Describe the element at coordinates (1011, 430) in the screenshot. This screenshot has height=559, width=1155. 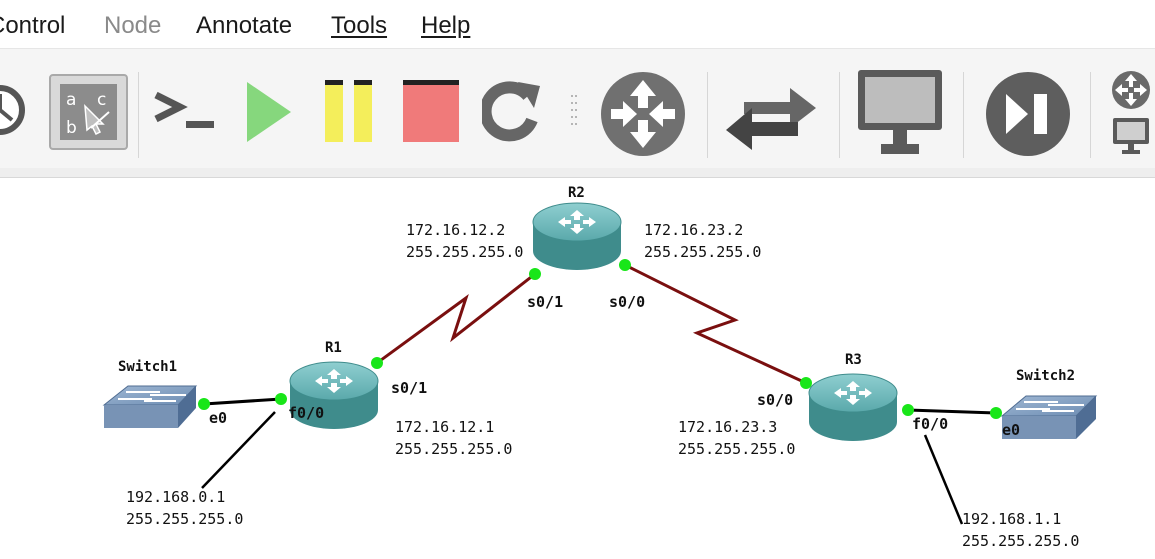
I see `port-label-sw2-e0: e0` at that location.